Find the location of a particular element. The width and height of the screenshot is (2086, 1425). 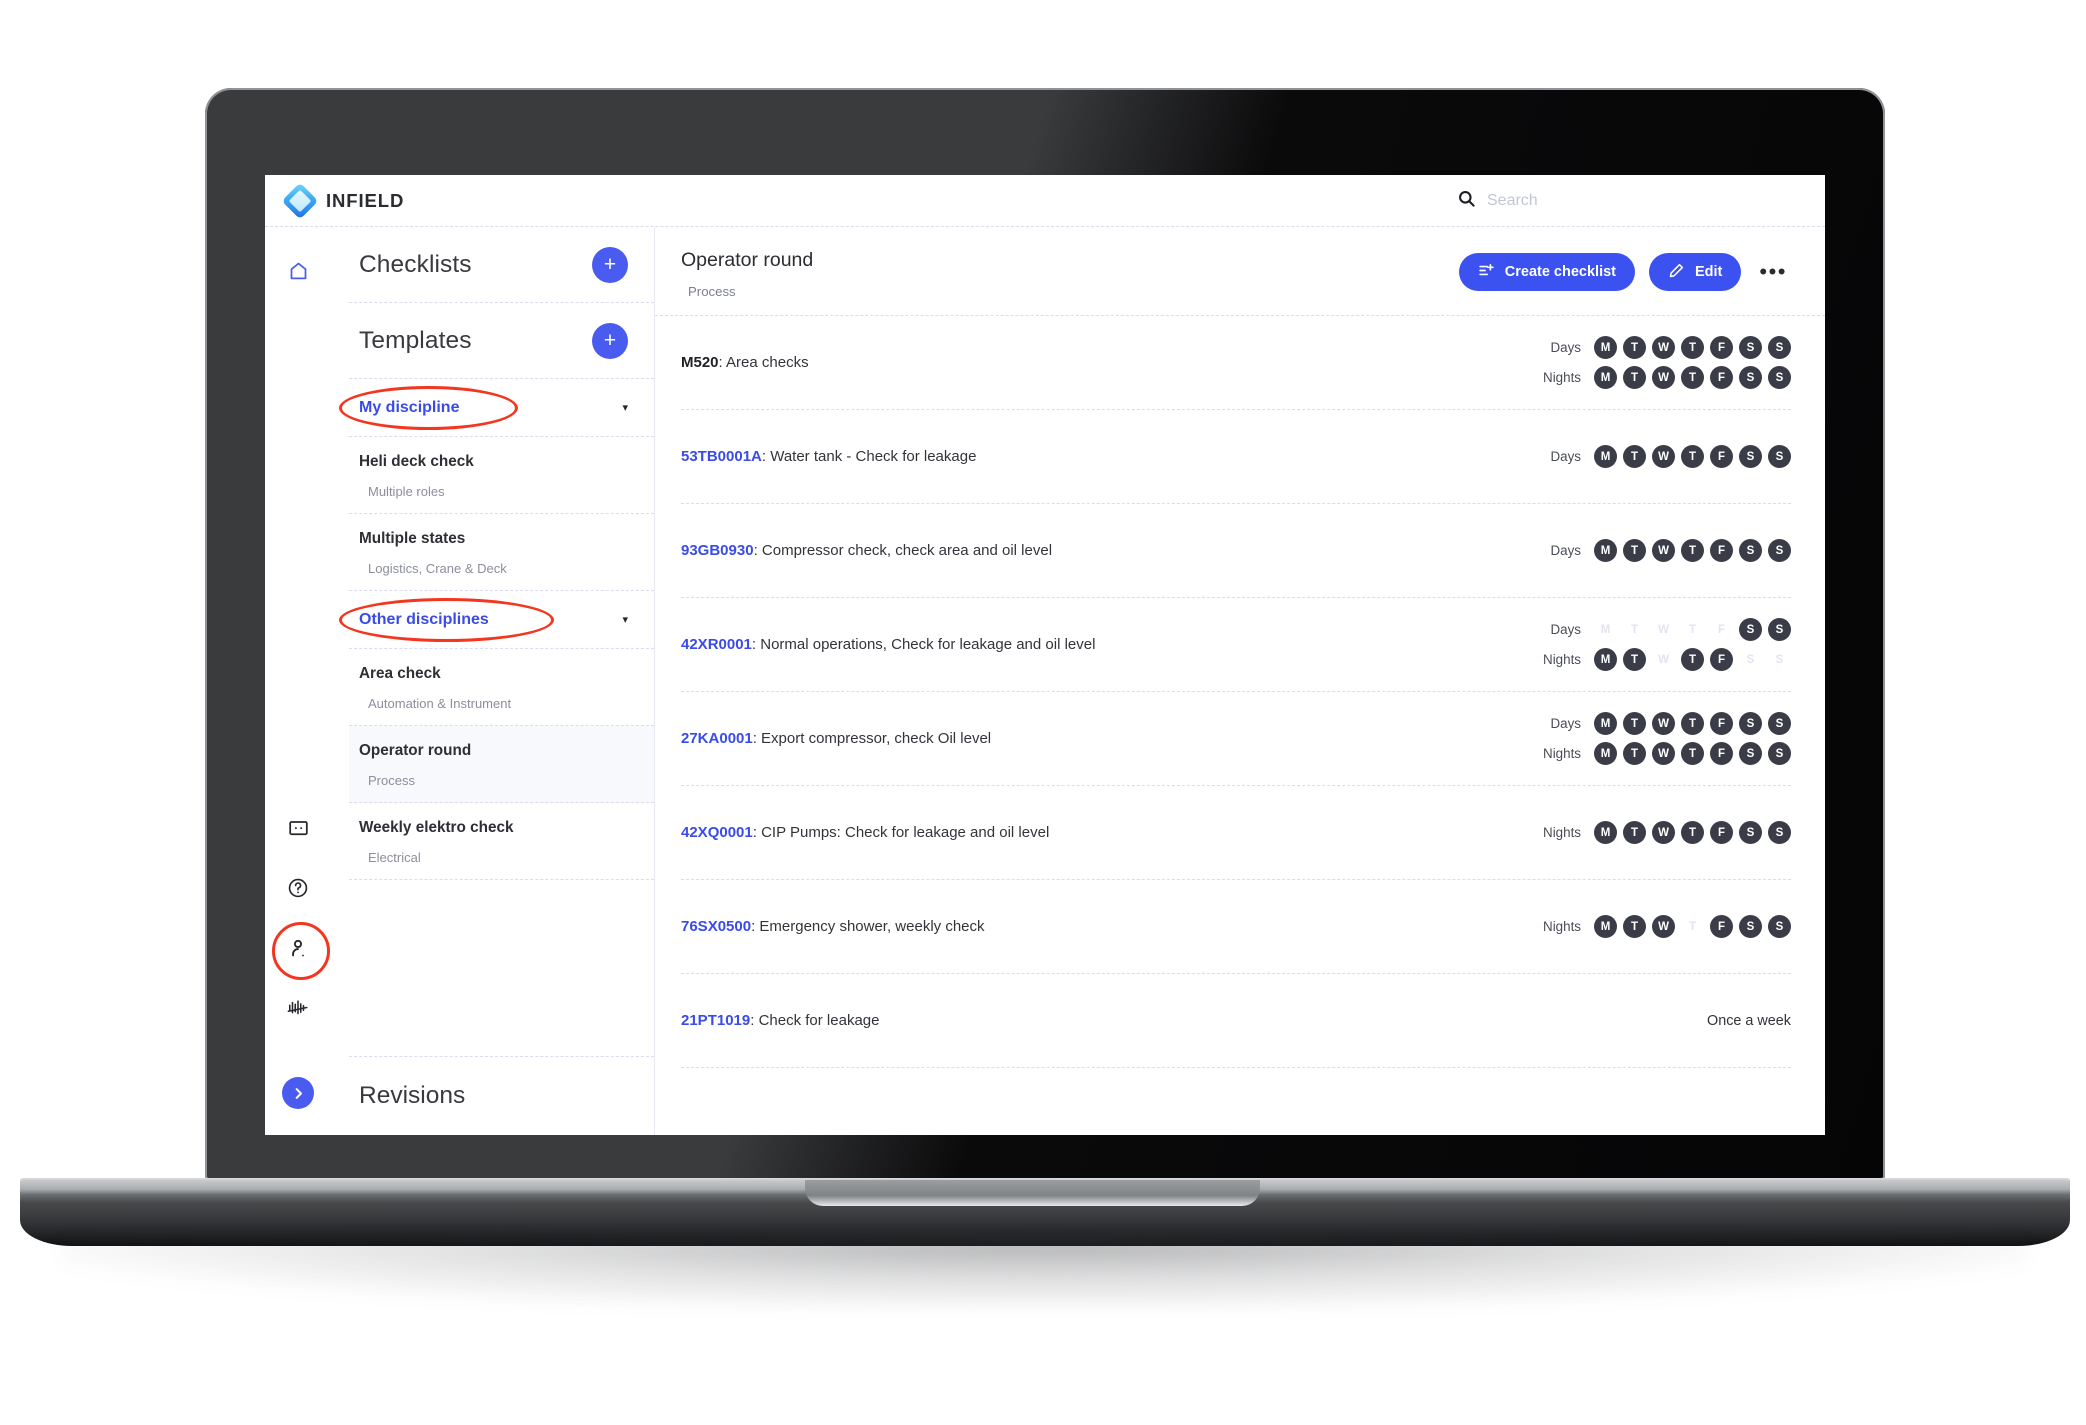

task-row: 21PT1019: Check for leakage Once a week is located at coordinates (1236, 1021).